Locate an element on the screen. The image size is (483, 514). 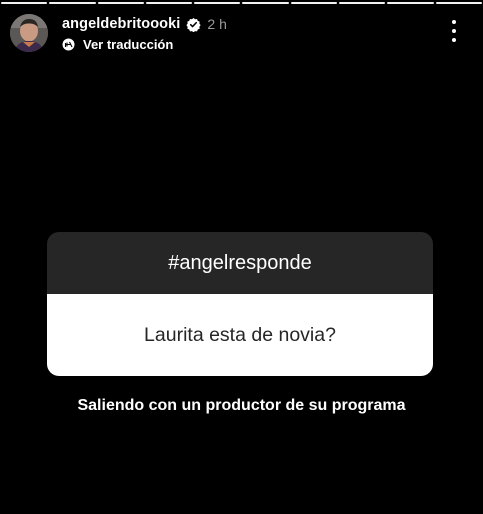
avatar is located at coordinates (29, 33).